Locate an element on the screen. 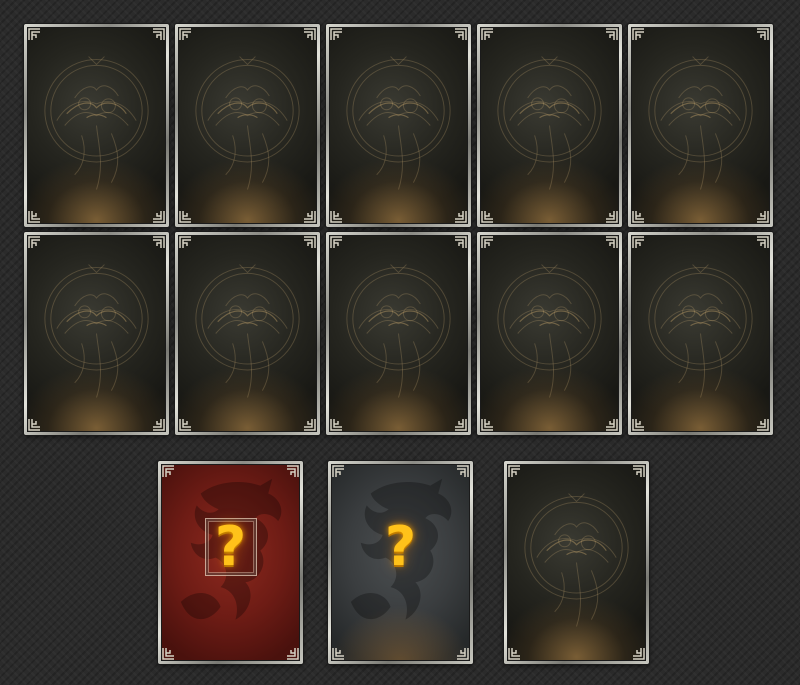 This screenshot has width=800, height=685. mystery-card-red: ? is located at coordinates (230, 562).